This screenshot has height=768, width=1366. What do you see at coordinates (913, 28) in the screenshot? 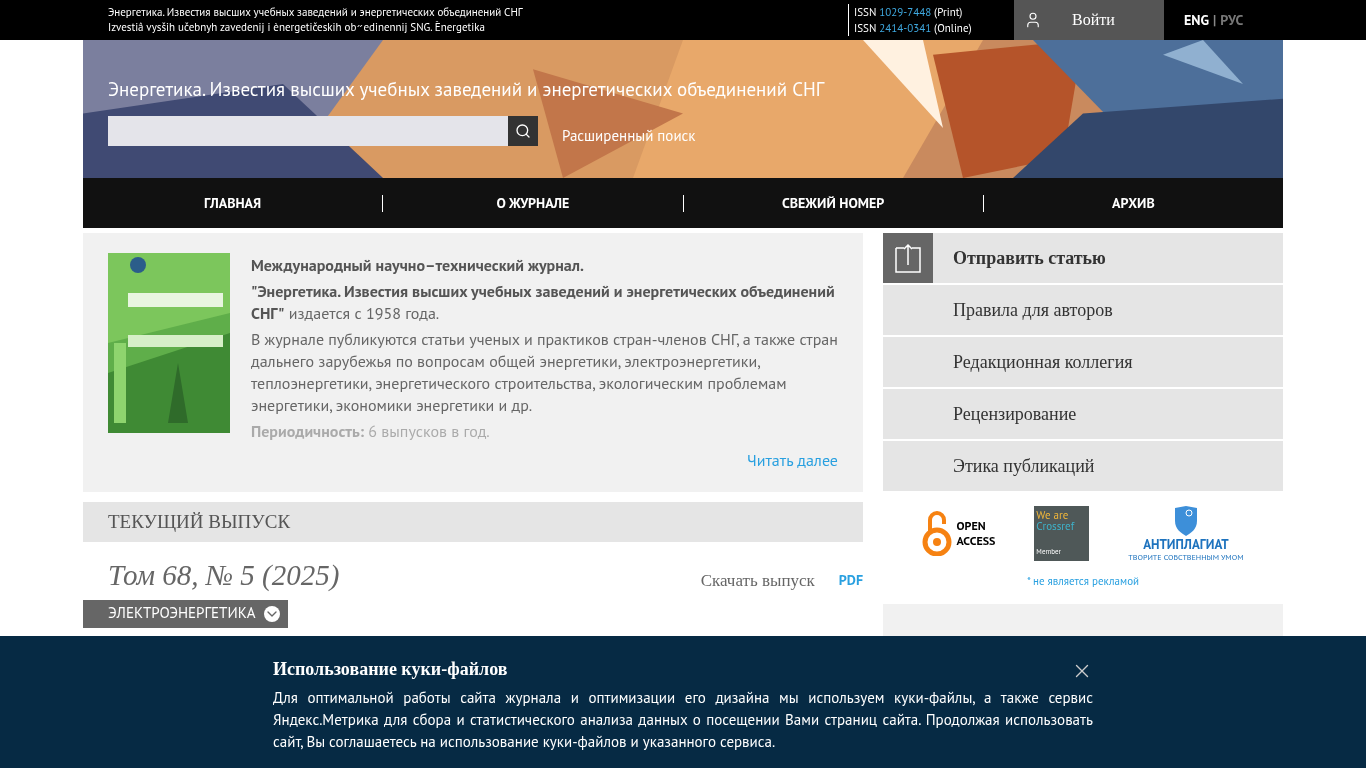
I see `issn-line: ISSN 2414-0341 (Online)` at bounding box center [913, 28].